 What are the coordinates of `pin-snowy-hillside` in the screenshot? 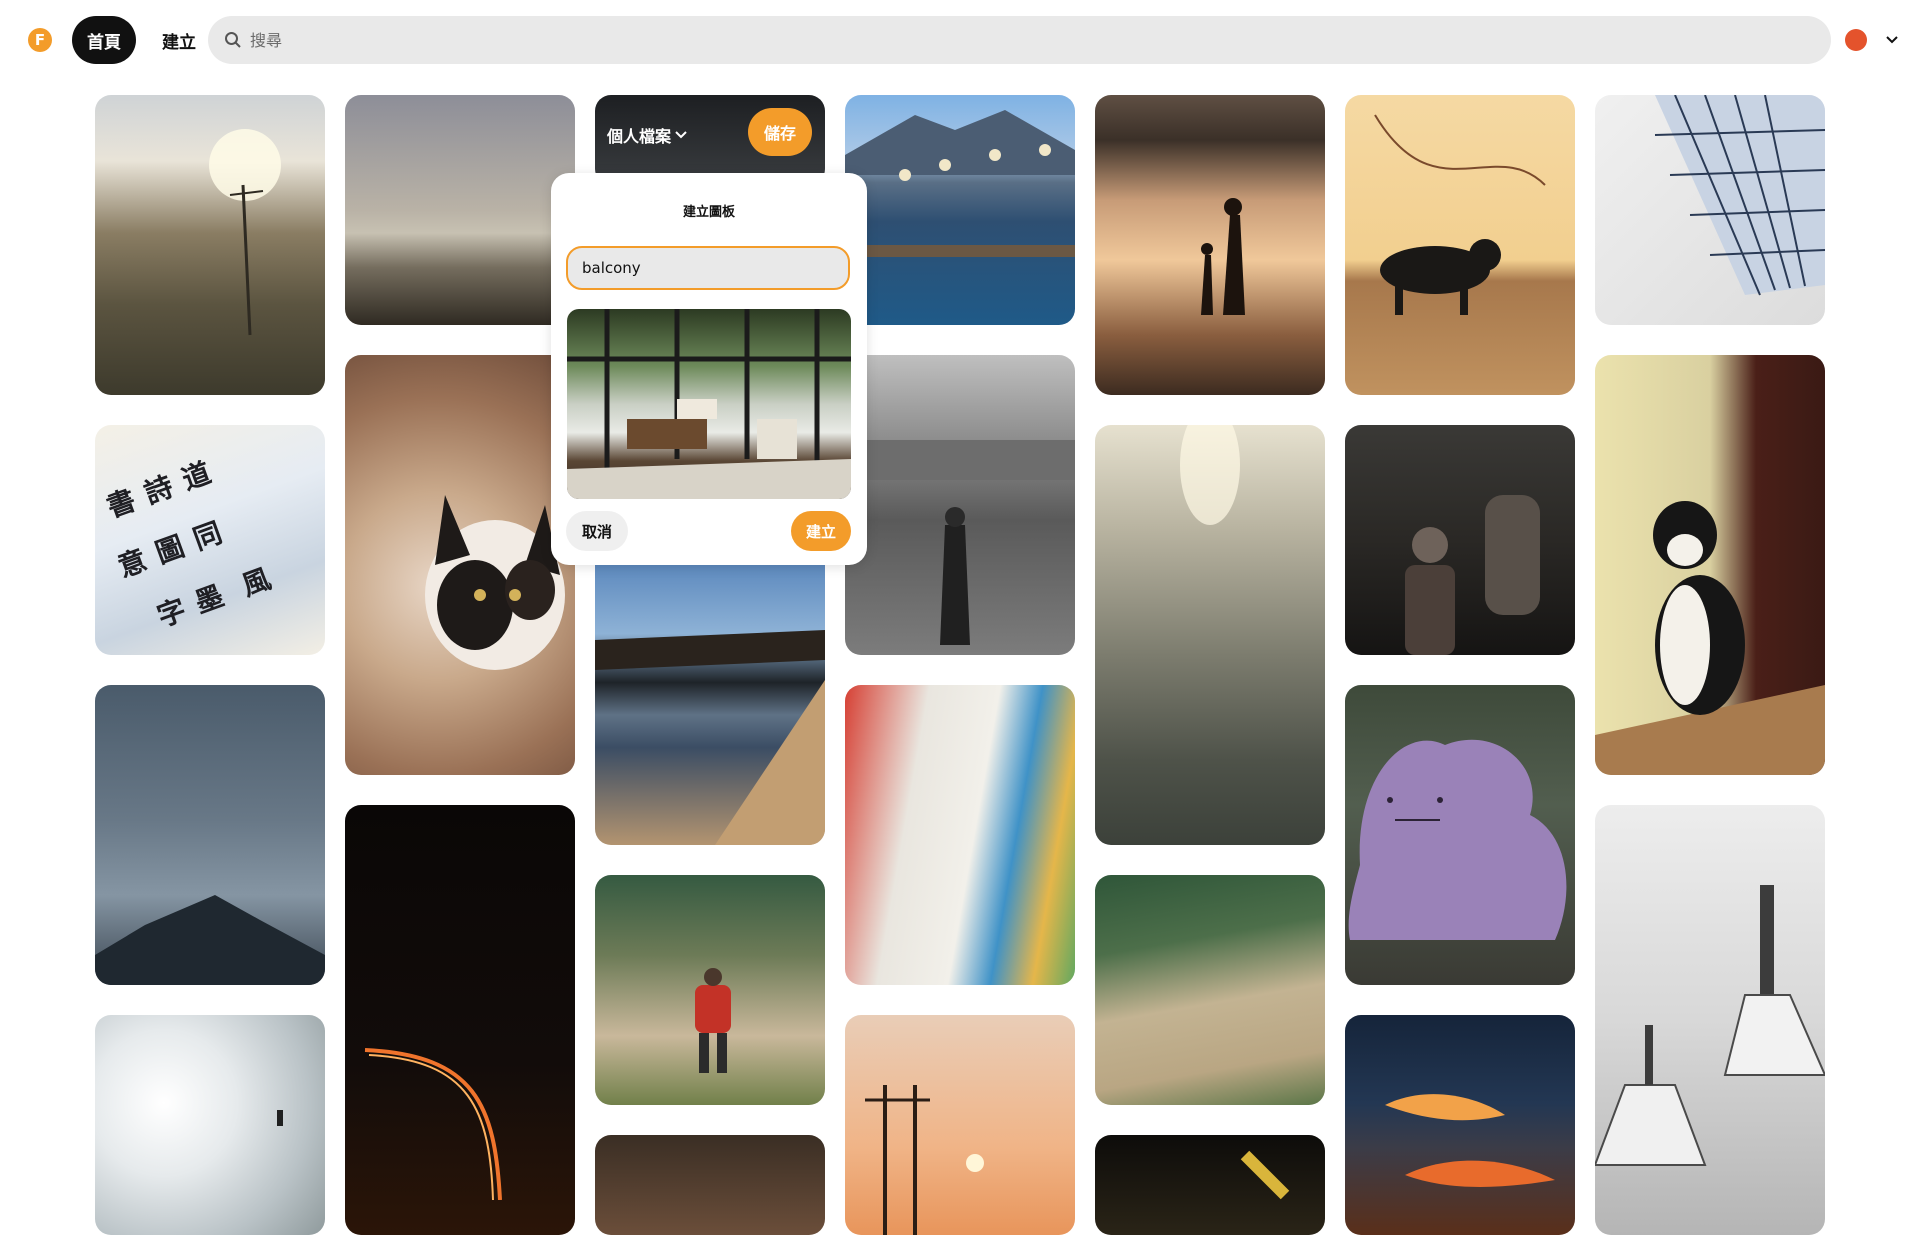 It's located at (210, 1125).